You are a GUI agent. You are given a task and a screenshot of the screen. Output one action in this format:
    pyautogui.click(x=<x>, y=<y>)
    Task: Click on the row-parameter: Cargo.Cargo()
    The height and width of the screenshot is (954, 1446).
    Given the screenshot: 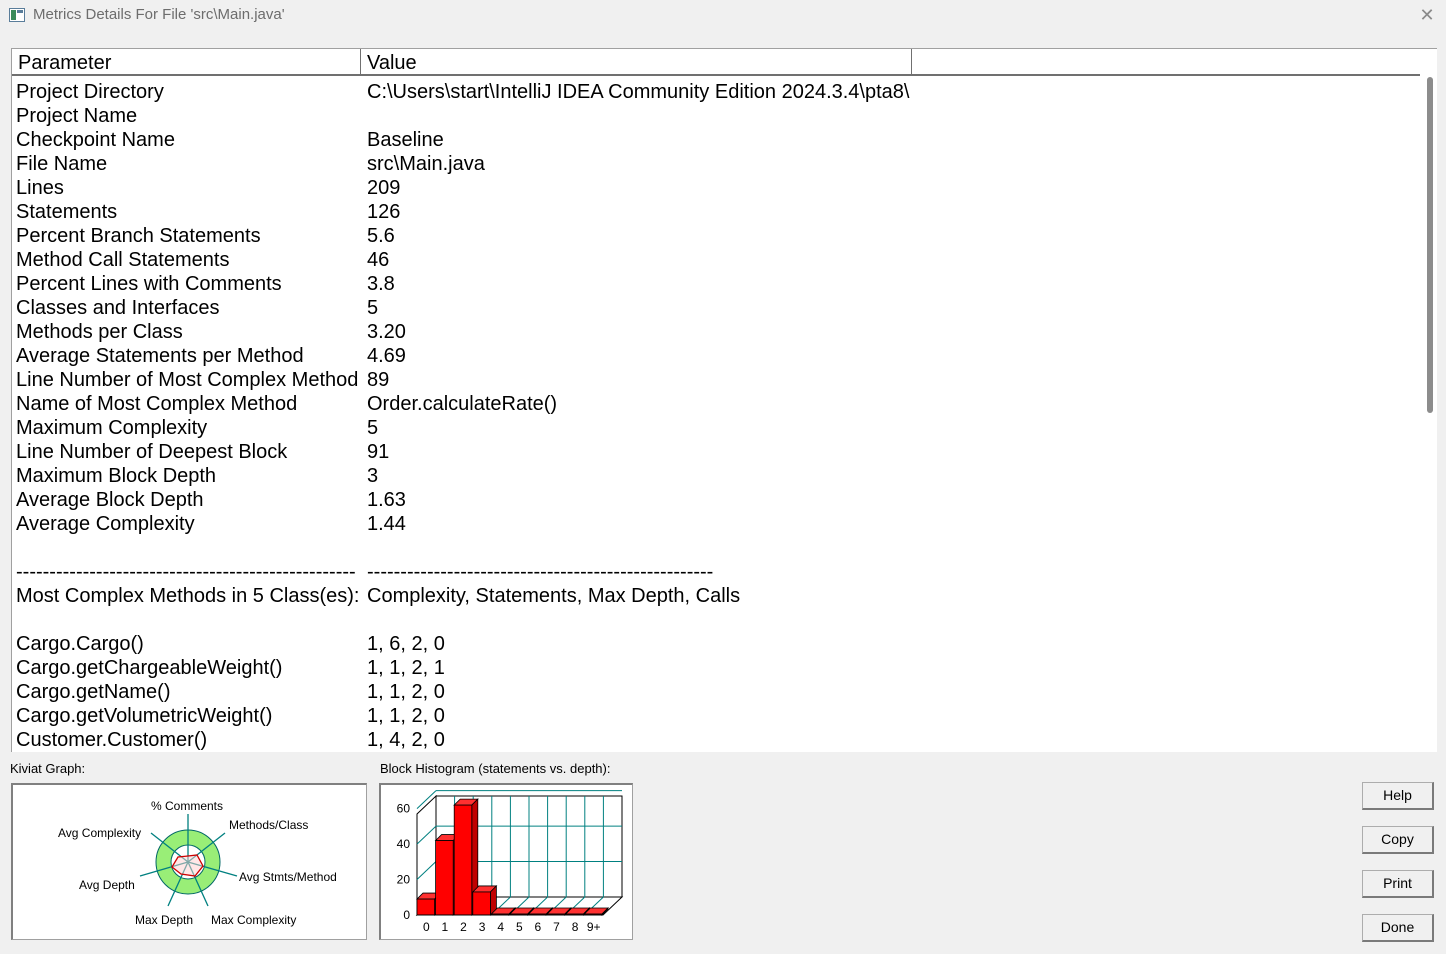 What is the action you would take?
    pyautogui.click(x=80, y=644)
    